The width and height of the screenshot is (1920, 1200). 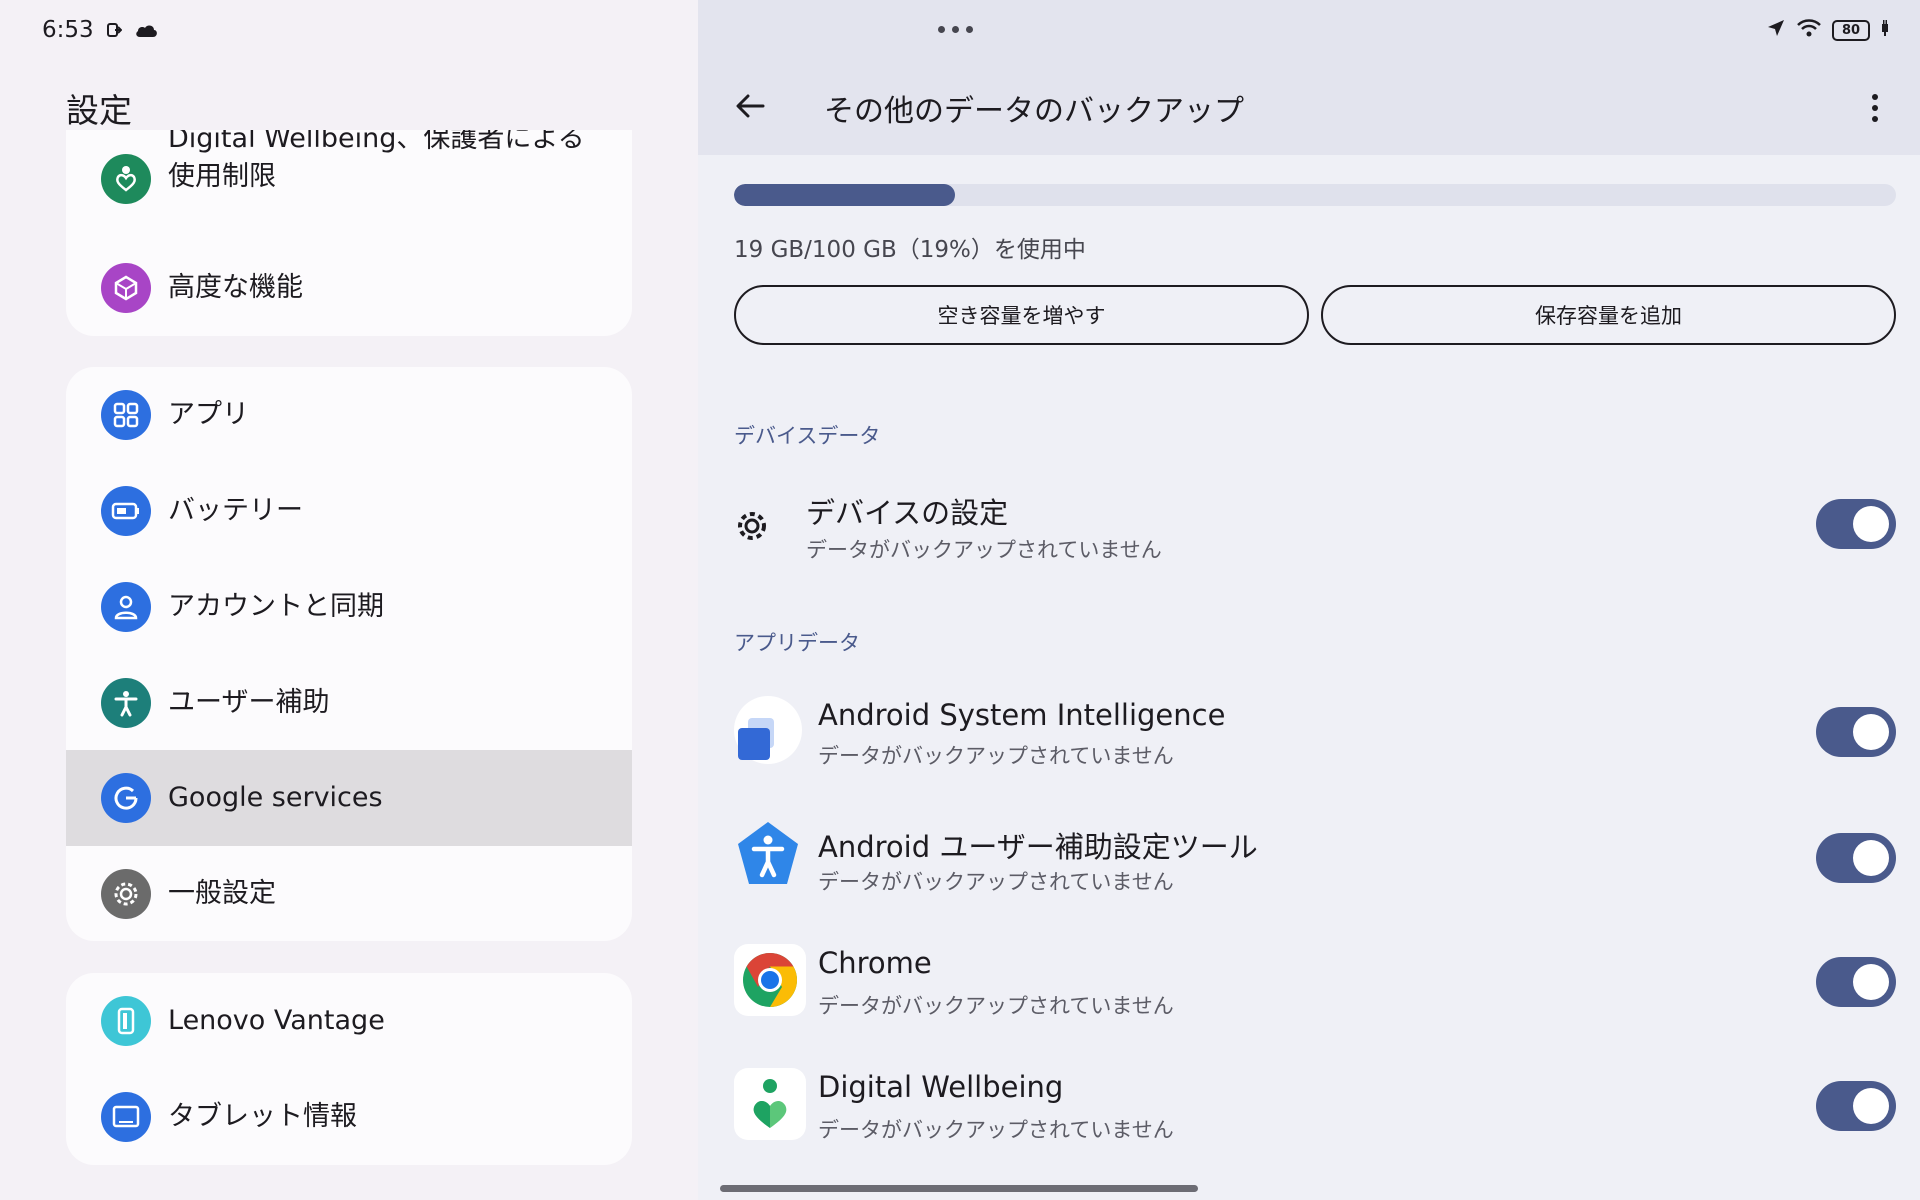 What do you see at coordinates (770, 982) in the screenshot?
I see `chrome-icon` at bounding box center [770, 982].